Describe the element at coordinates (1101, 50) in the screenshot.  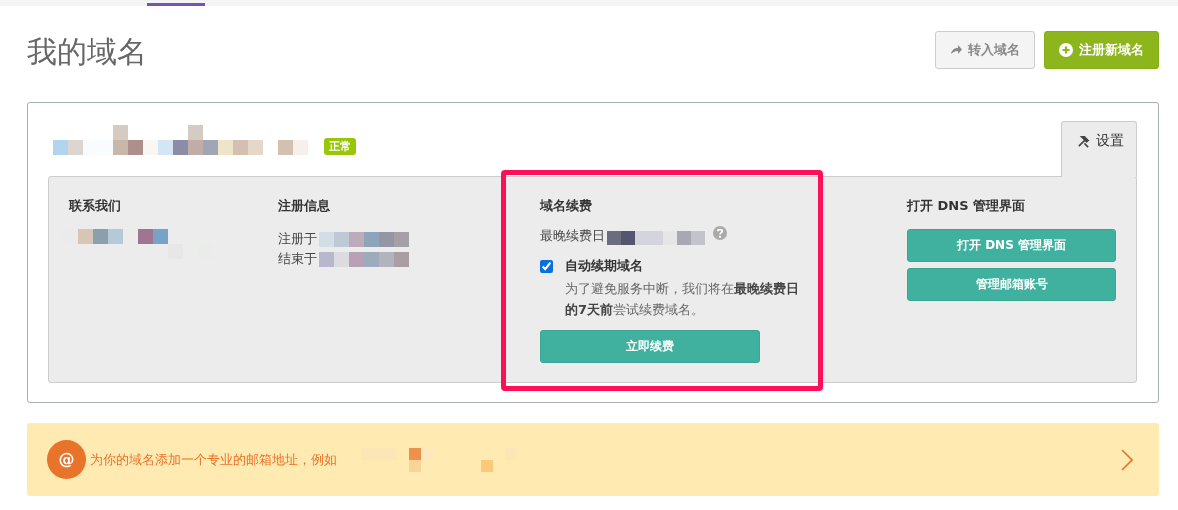
I see `register-domain-button: 注册新域名` at that location.